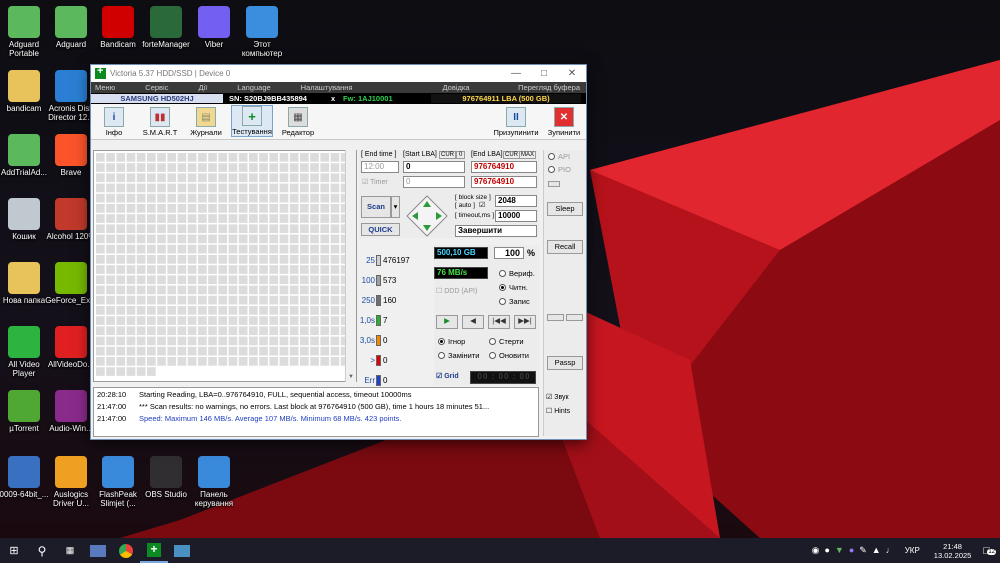 The height and width of the screenshot is (563, 1000). What do you see at coordinates (912, 550) in the screenshot?
I see `language-indicator: УКР` at bounding box center [912, 550].